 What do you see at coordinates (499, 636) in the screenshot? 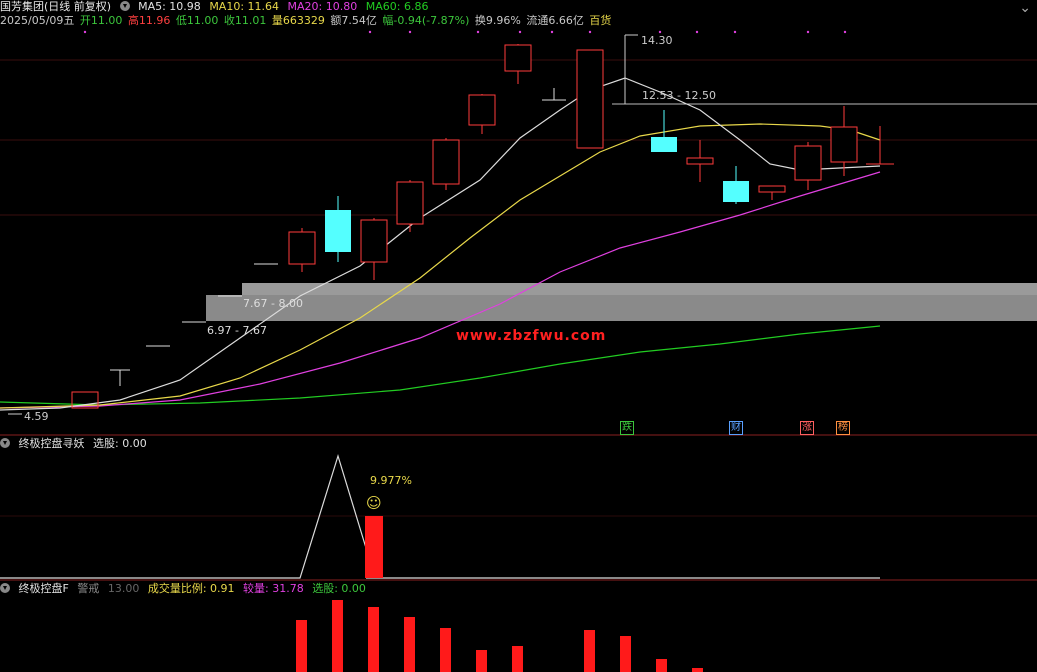
I see `panel2-bars` at bounding box center [499, 636].